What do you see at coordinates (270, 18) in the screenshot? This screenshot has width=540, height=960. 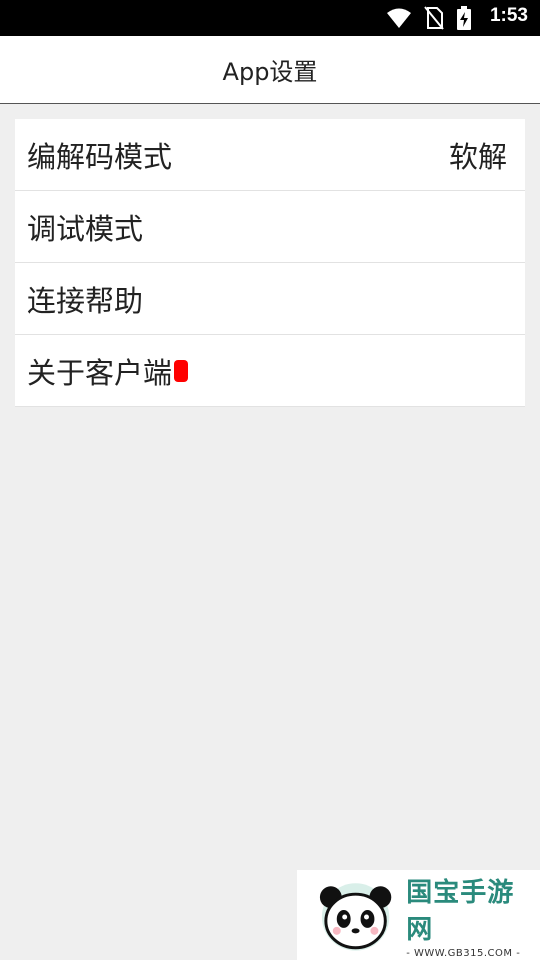 I see `status-bar: 1:53` at bounding box center [270, 18].